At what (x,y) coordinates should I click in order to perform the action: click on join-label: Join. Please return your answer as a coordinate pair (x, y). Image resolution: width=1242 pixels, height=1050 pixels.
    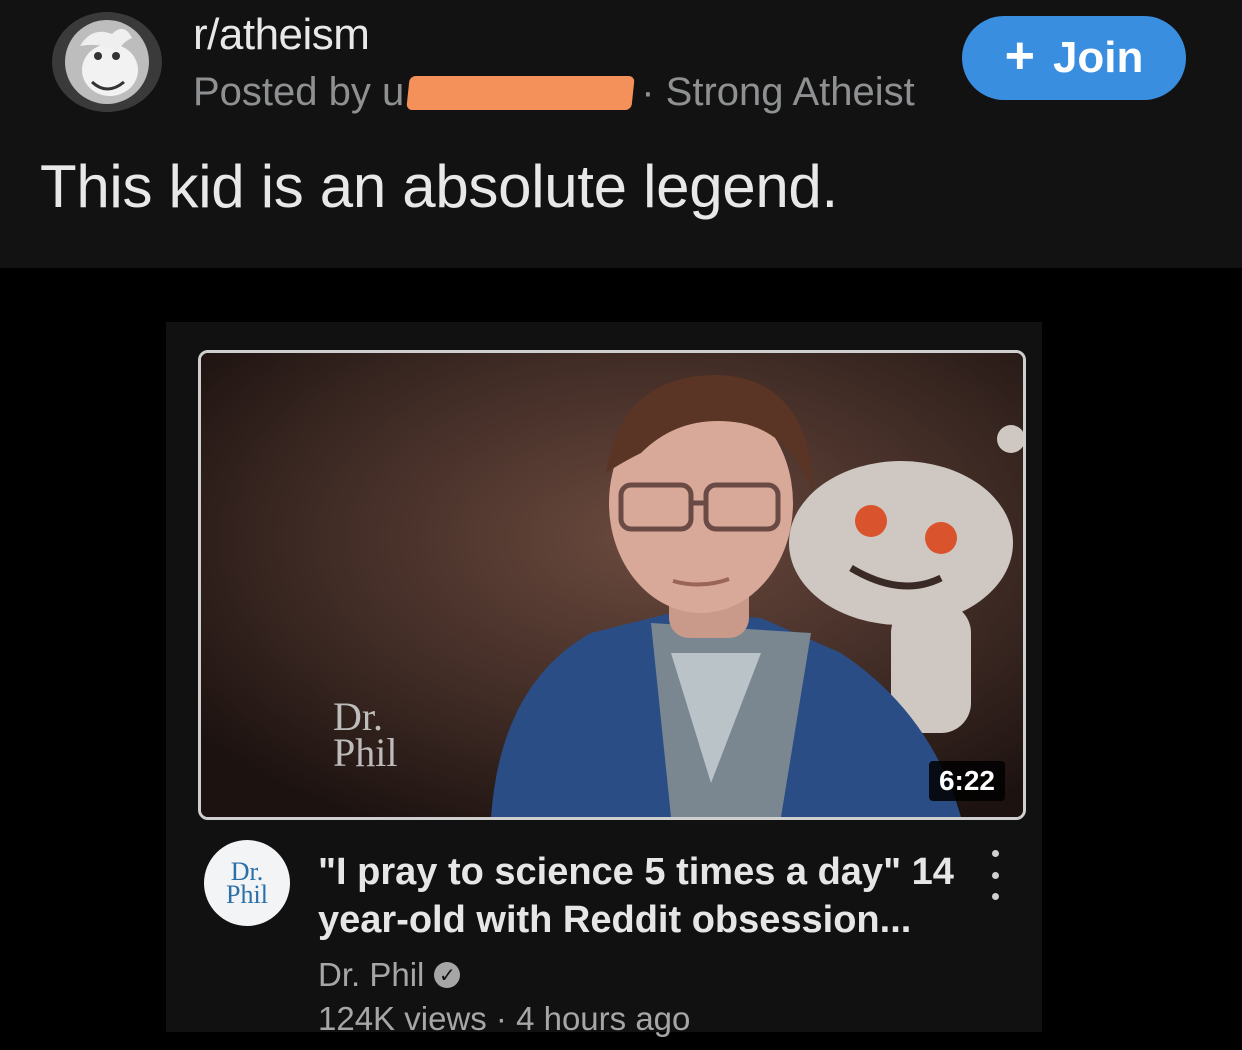
    Looking at the image, I should click on (1098, 57).